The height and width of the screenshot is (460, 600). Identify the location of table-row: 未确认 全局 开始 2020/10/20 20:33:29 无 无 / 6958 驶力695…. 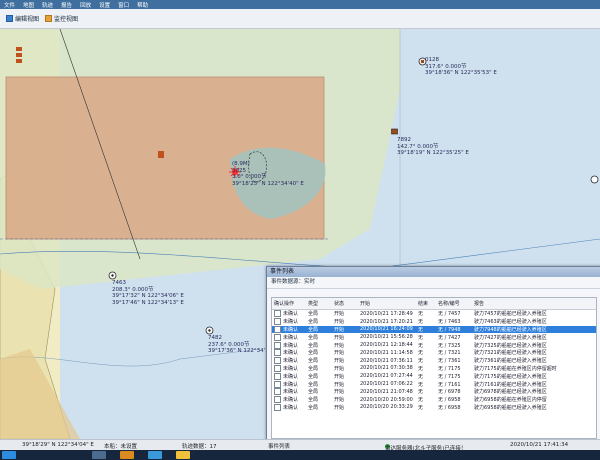
(434, 407).